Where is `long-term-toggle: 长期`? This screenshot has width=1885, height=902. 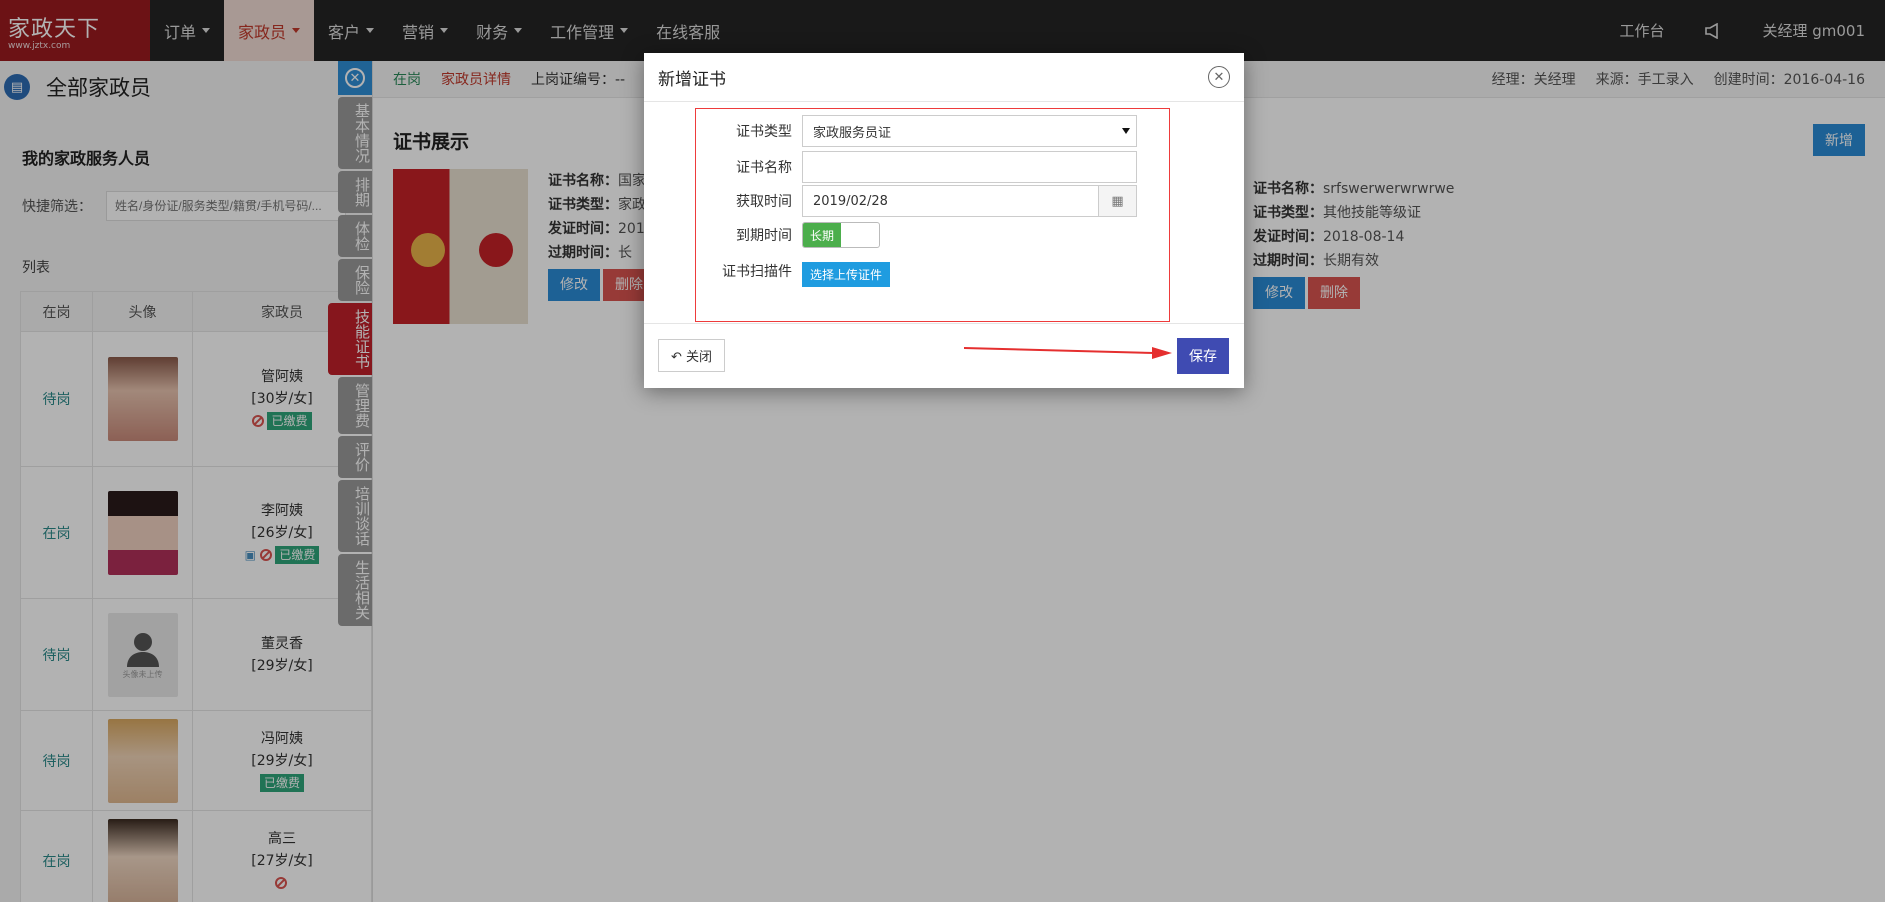
long-term-toggle: 长期 is located at coordinates (841, 235).